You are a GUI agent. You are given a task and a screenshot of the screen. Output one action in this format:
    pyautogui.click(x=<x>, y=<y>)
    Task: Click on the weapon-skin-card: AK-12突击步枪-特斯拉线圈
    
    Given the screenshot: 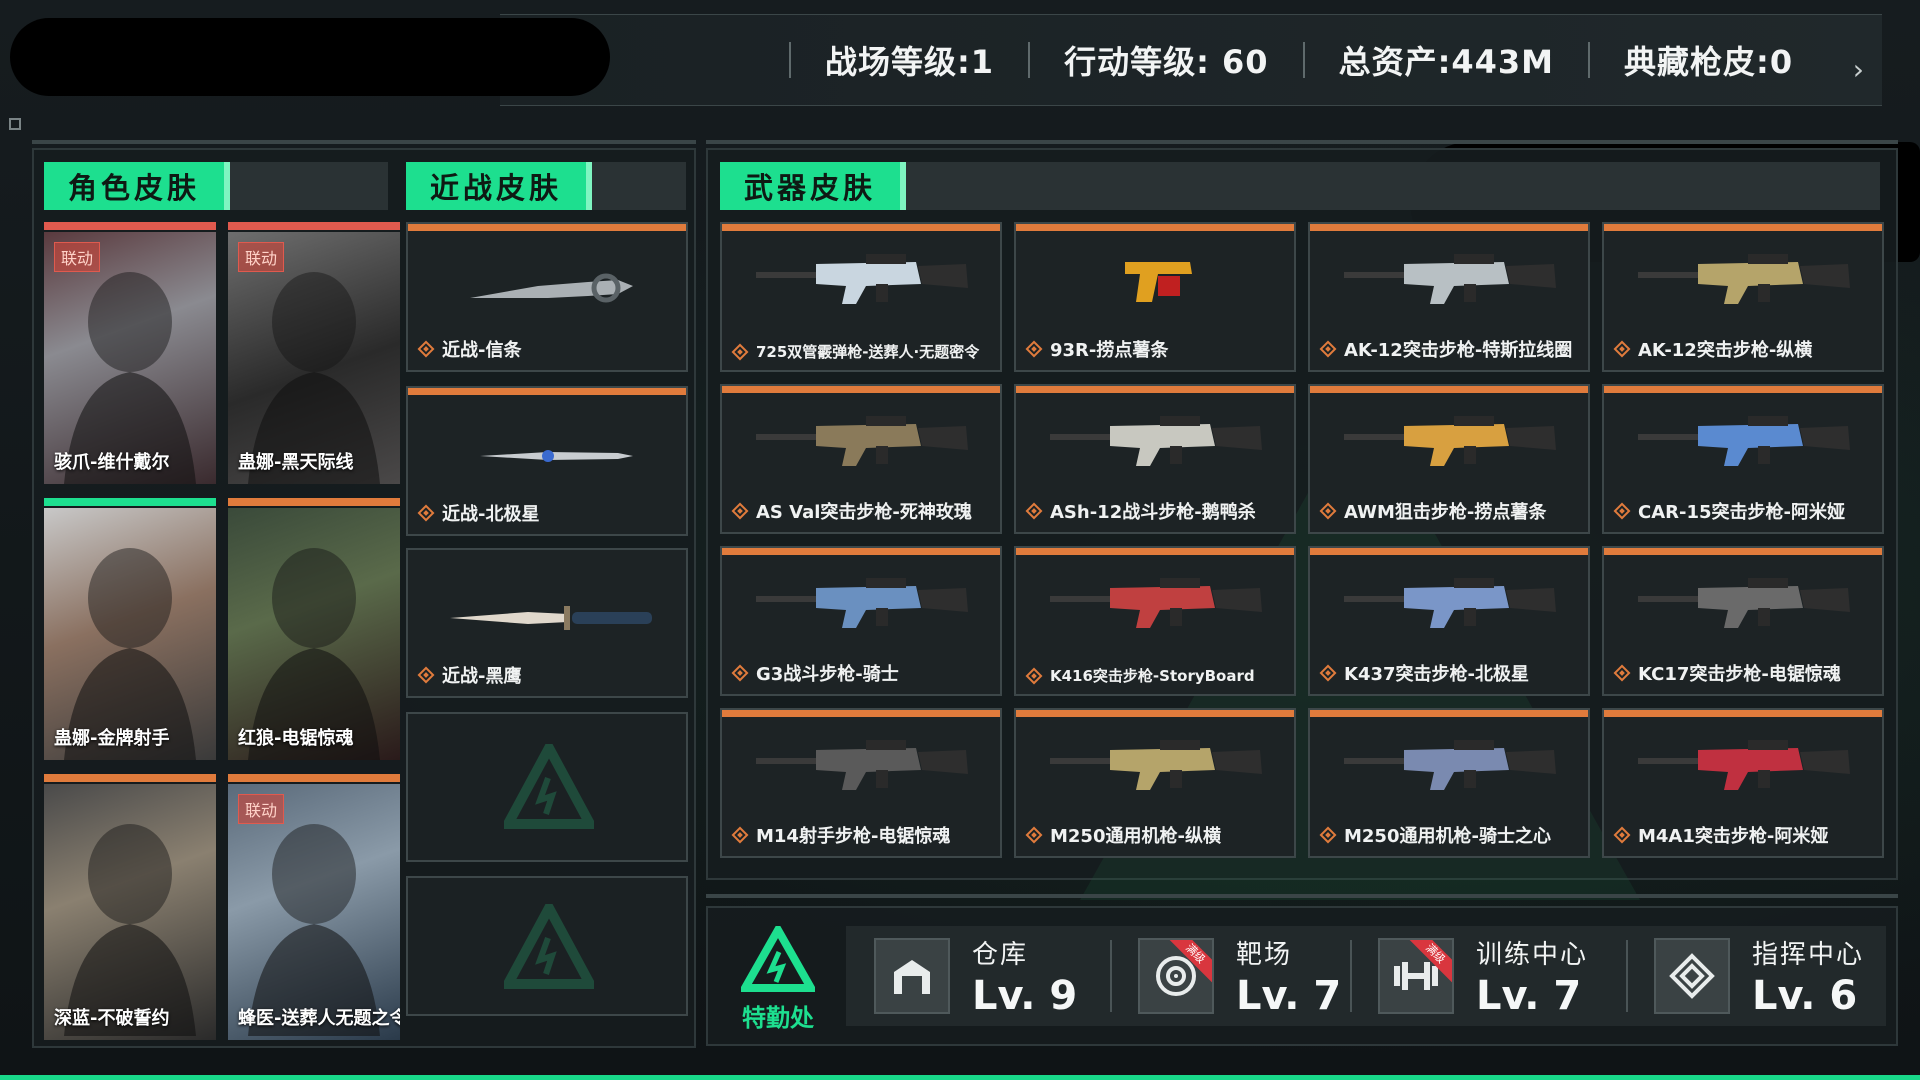 What is the action you would take?
    pyautogui.click(x=1449, y=297)
    